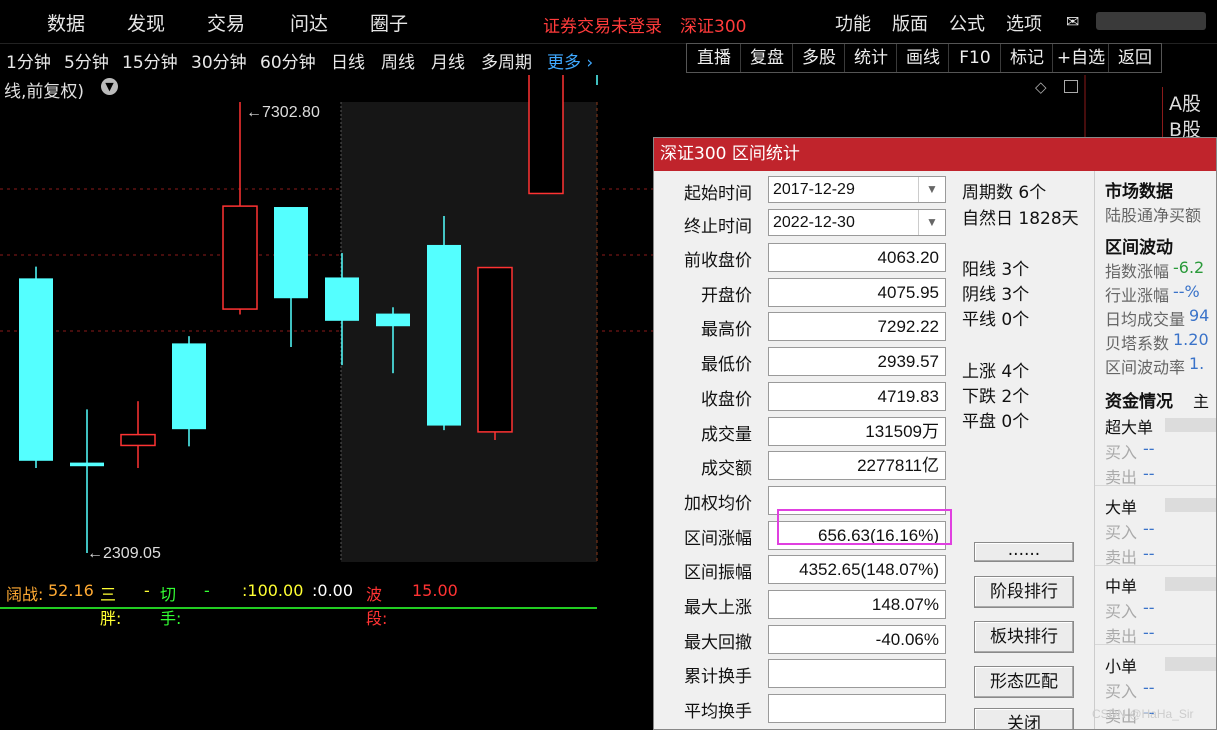  I want to click on indicator-f-value: 15.00, so click(435, 590).